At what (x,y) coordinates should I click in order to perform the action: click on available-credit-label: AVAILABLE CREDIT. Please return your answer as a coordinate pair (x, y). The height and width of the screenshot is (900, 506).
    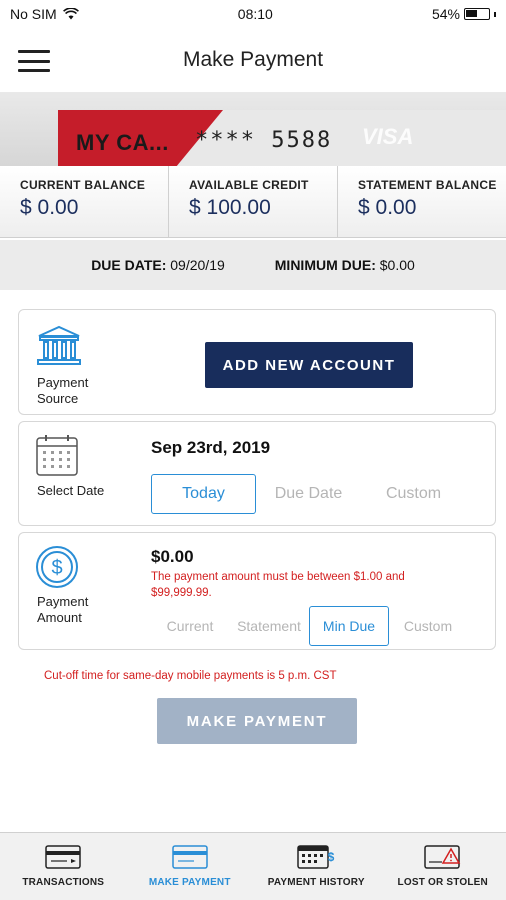
    Looking at the image, I should click on (249, 185).